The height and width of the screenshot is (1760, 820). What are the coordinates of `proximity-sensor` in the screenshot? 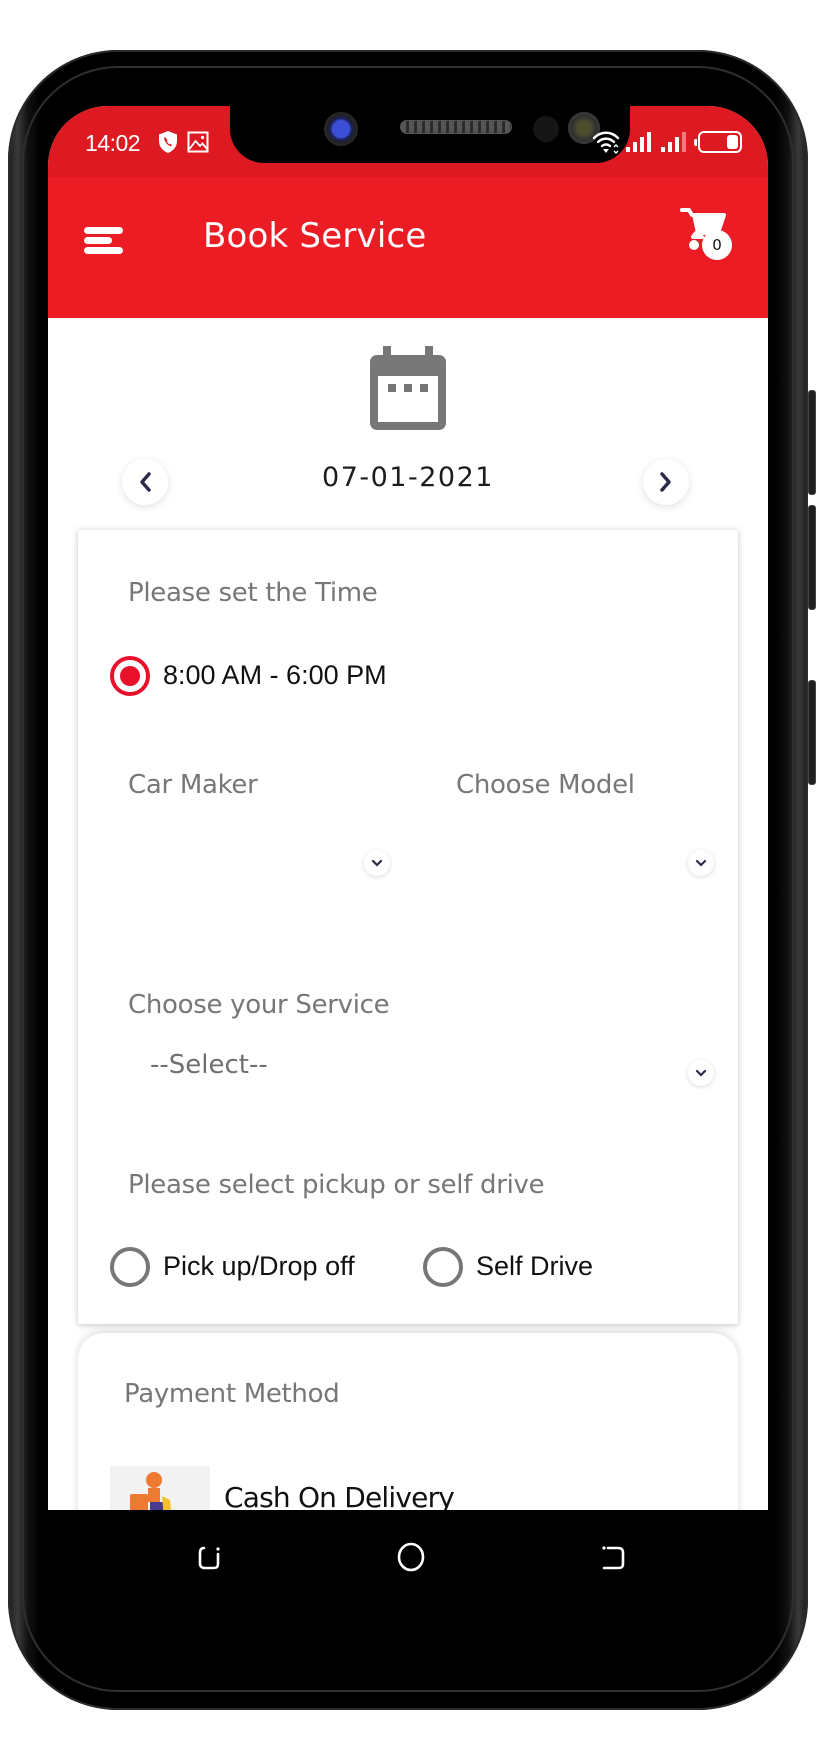 It's located at (546, 129).